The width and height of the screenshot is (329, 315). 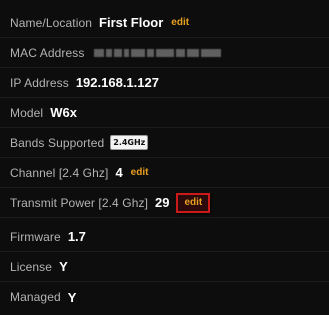 What do you see at coordinates (35, 297) in the screenshot?
I see `managed-label: Managed` at bounding box center [35, 297].